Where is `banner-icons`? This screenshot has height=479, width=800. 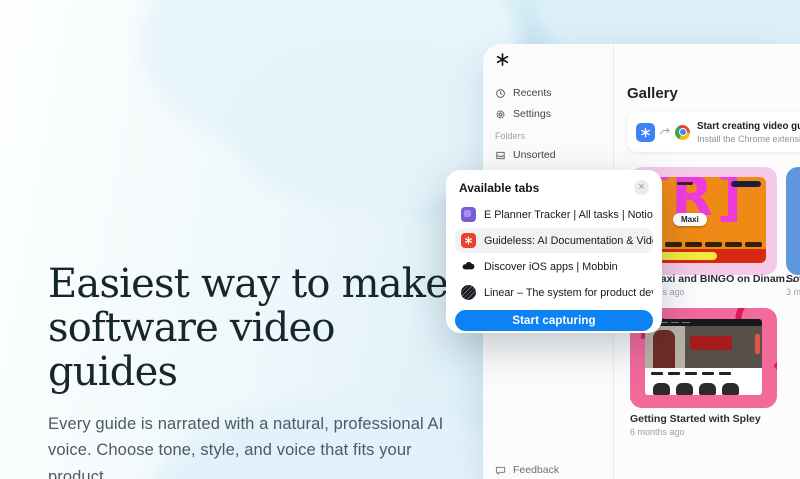
banner-icons is located at coordinates (663, 132).